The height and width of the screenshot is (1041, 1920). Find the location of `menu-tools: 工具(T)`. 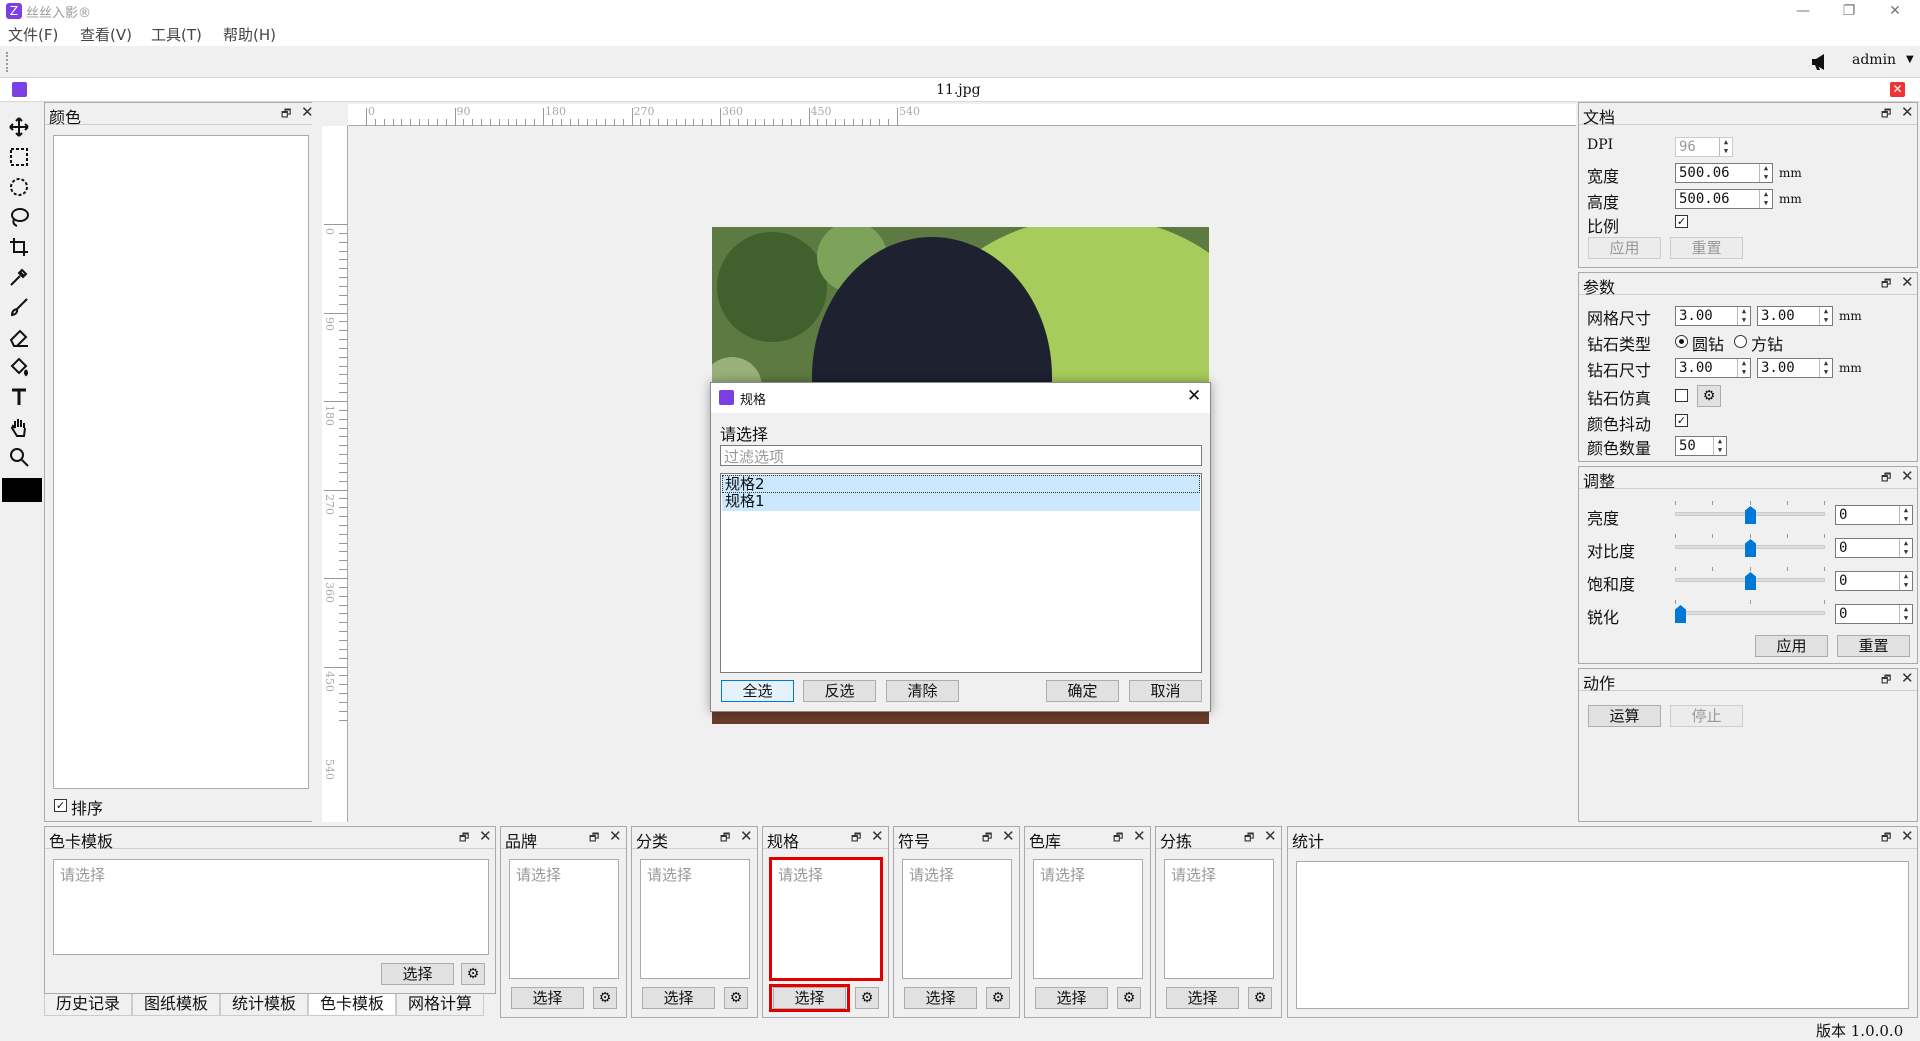

menu-tools: 工具(T) is located at coordinates (176, 34).